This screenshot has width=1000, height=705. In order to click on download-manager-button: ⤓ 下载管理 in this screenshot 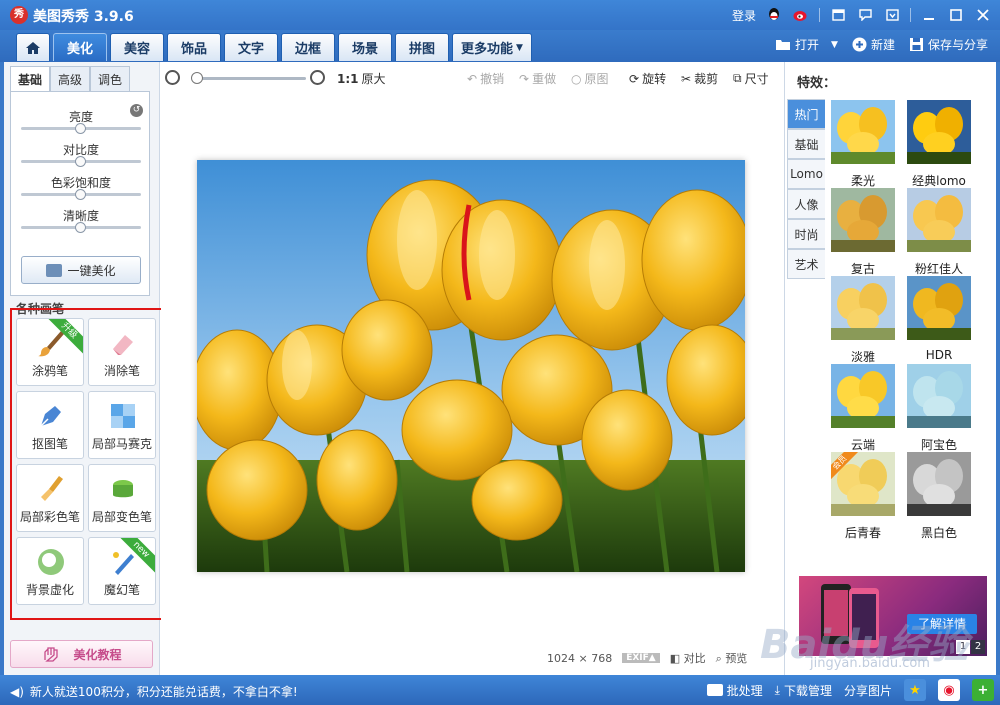, I will do `click(803, 690)`.